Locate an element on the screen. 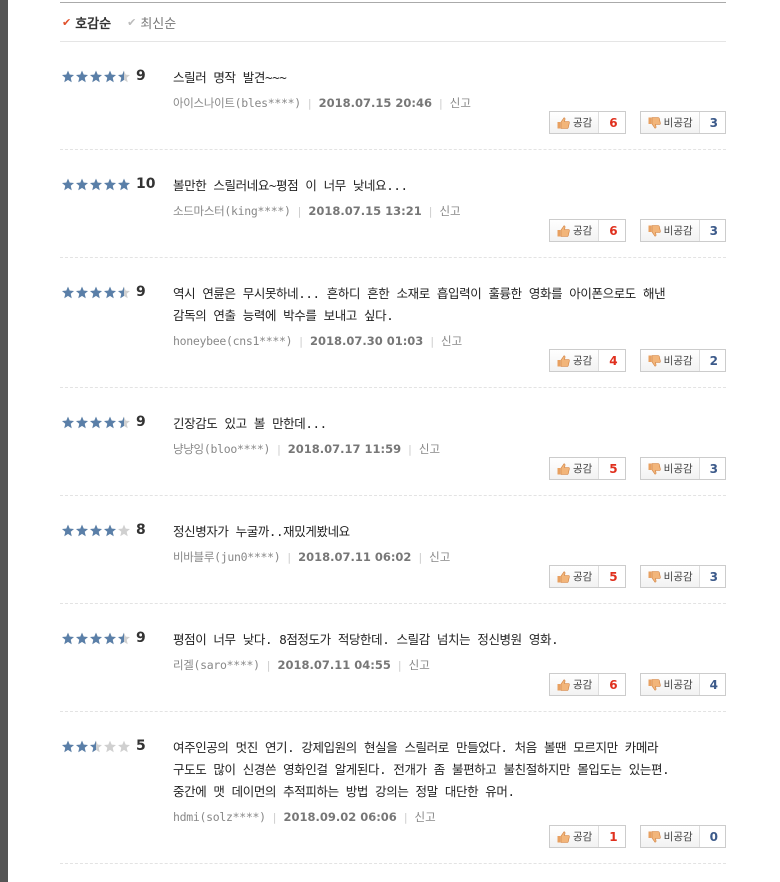  rating-score: 10 is located at coordinates (146, 184).